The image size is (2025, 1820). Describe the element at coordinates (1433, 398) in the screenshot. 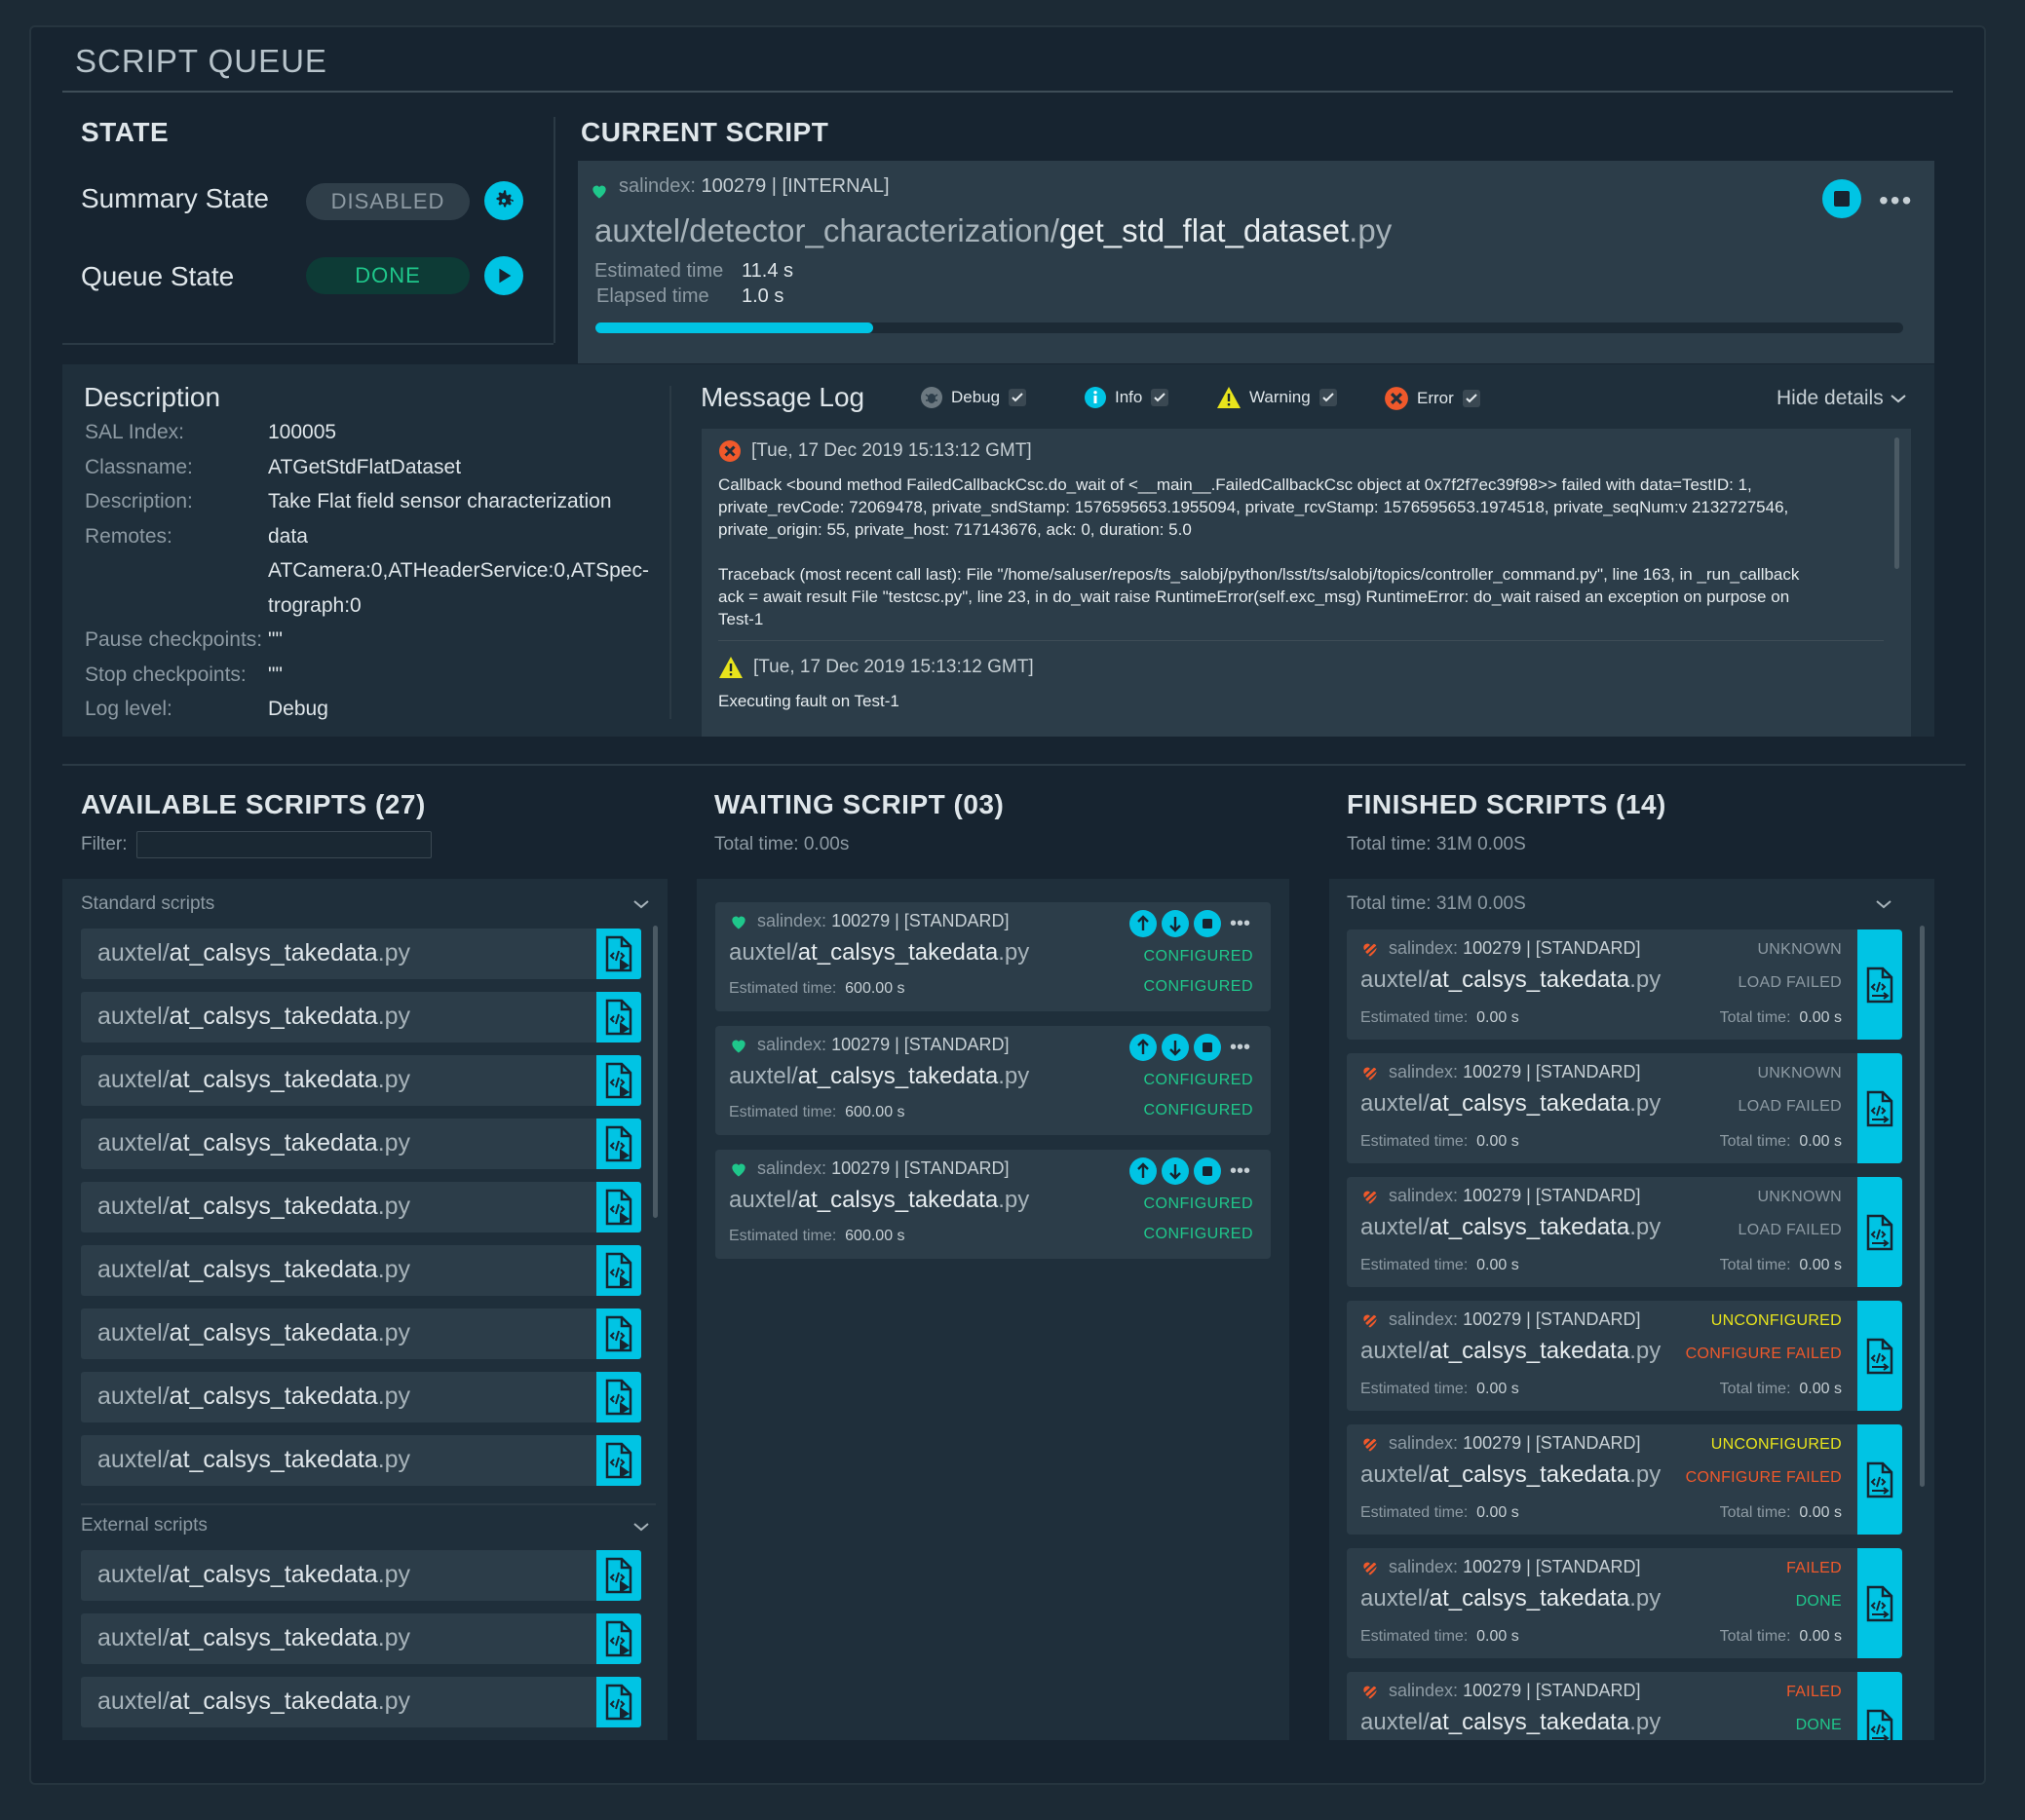

I see `log-filter-error: Error` at that location.